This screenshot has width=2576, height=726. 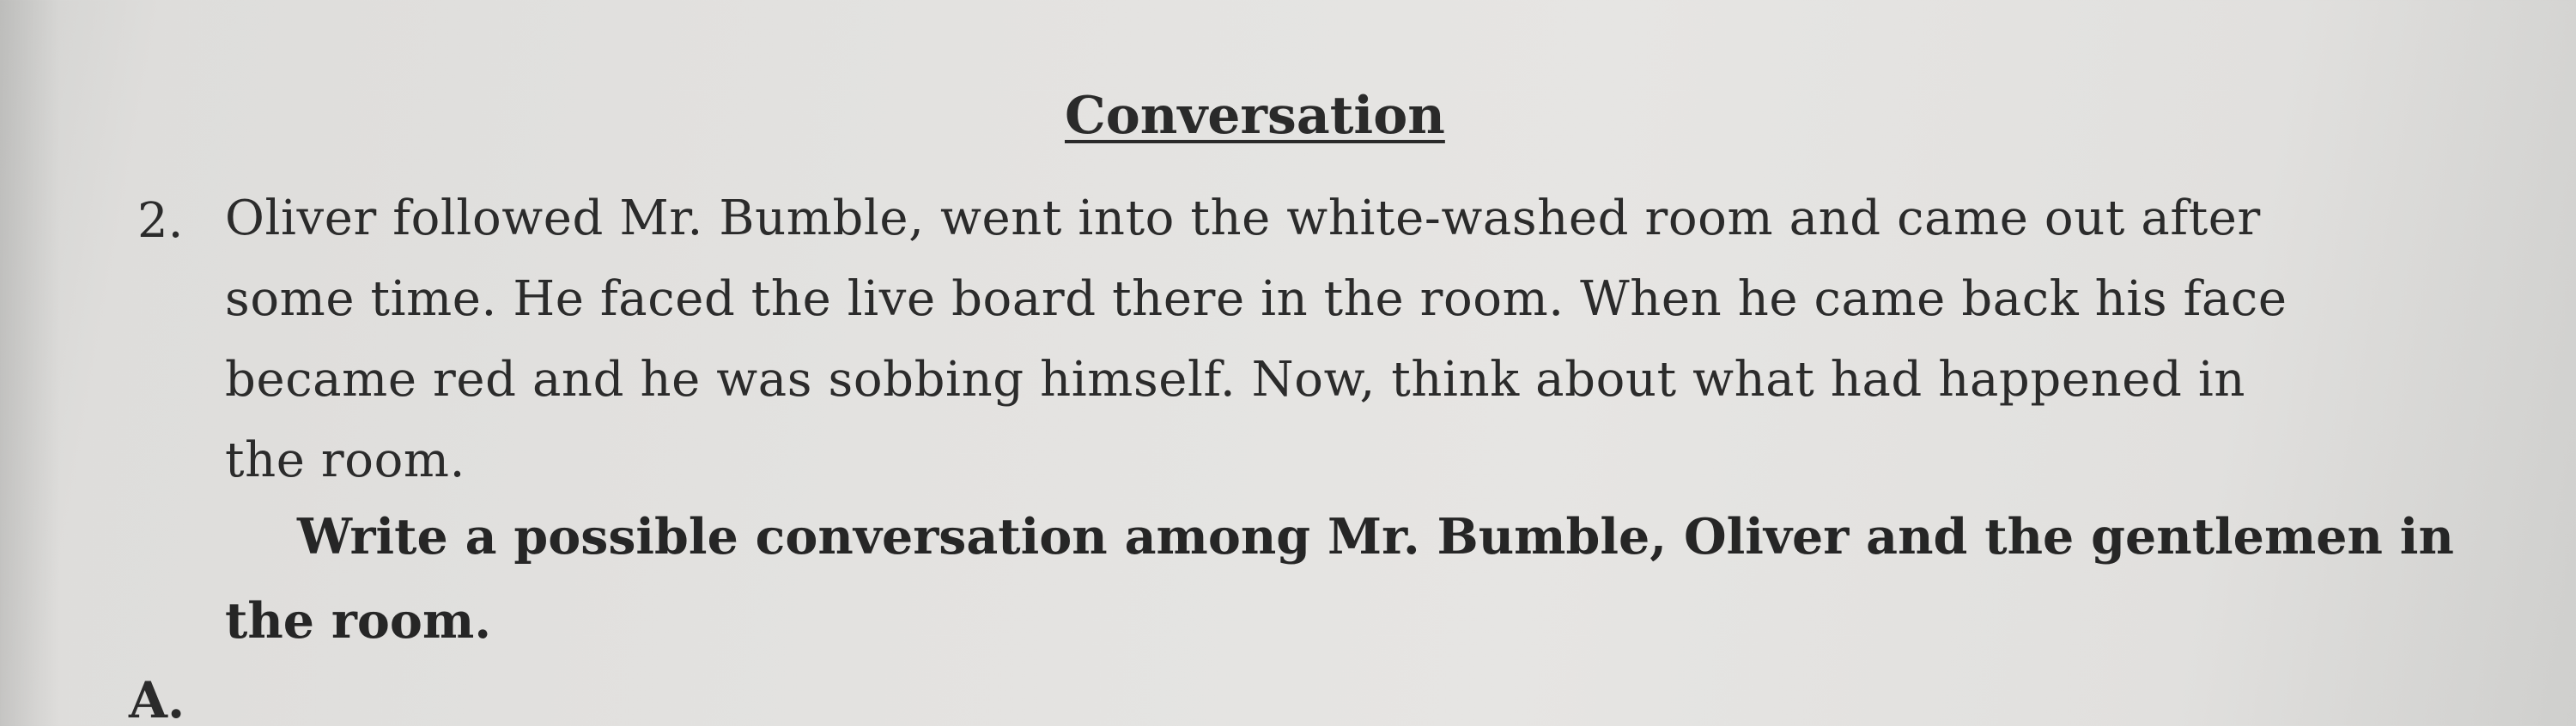 I want to click on answer-label: A., so click(x=157, y=698).